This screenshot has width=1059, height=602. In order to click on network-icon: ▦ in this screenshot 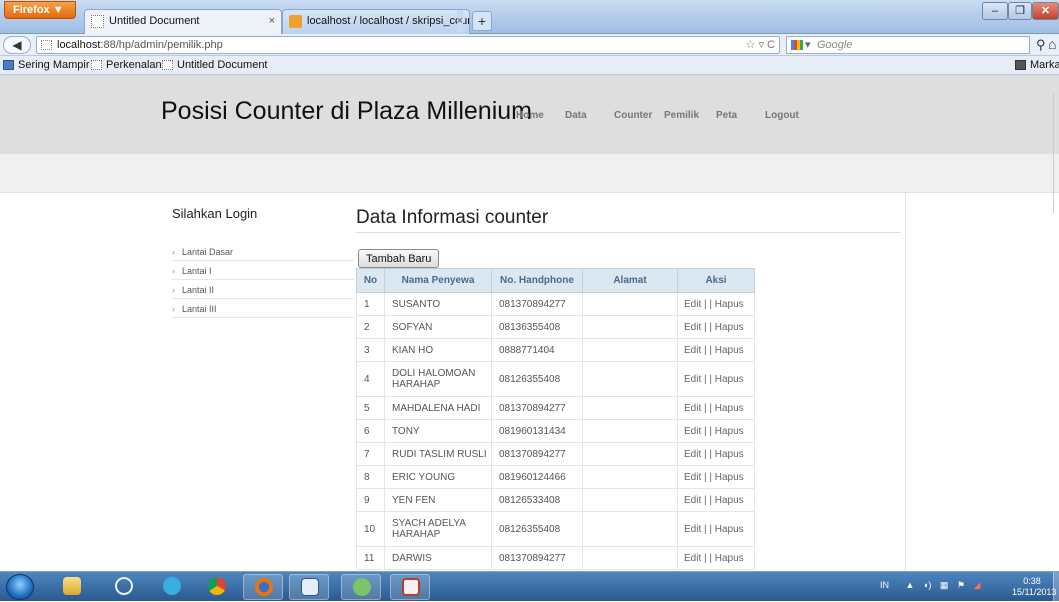, I will do `click(944, 585)`.